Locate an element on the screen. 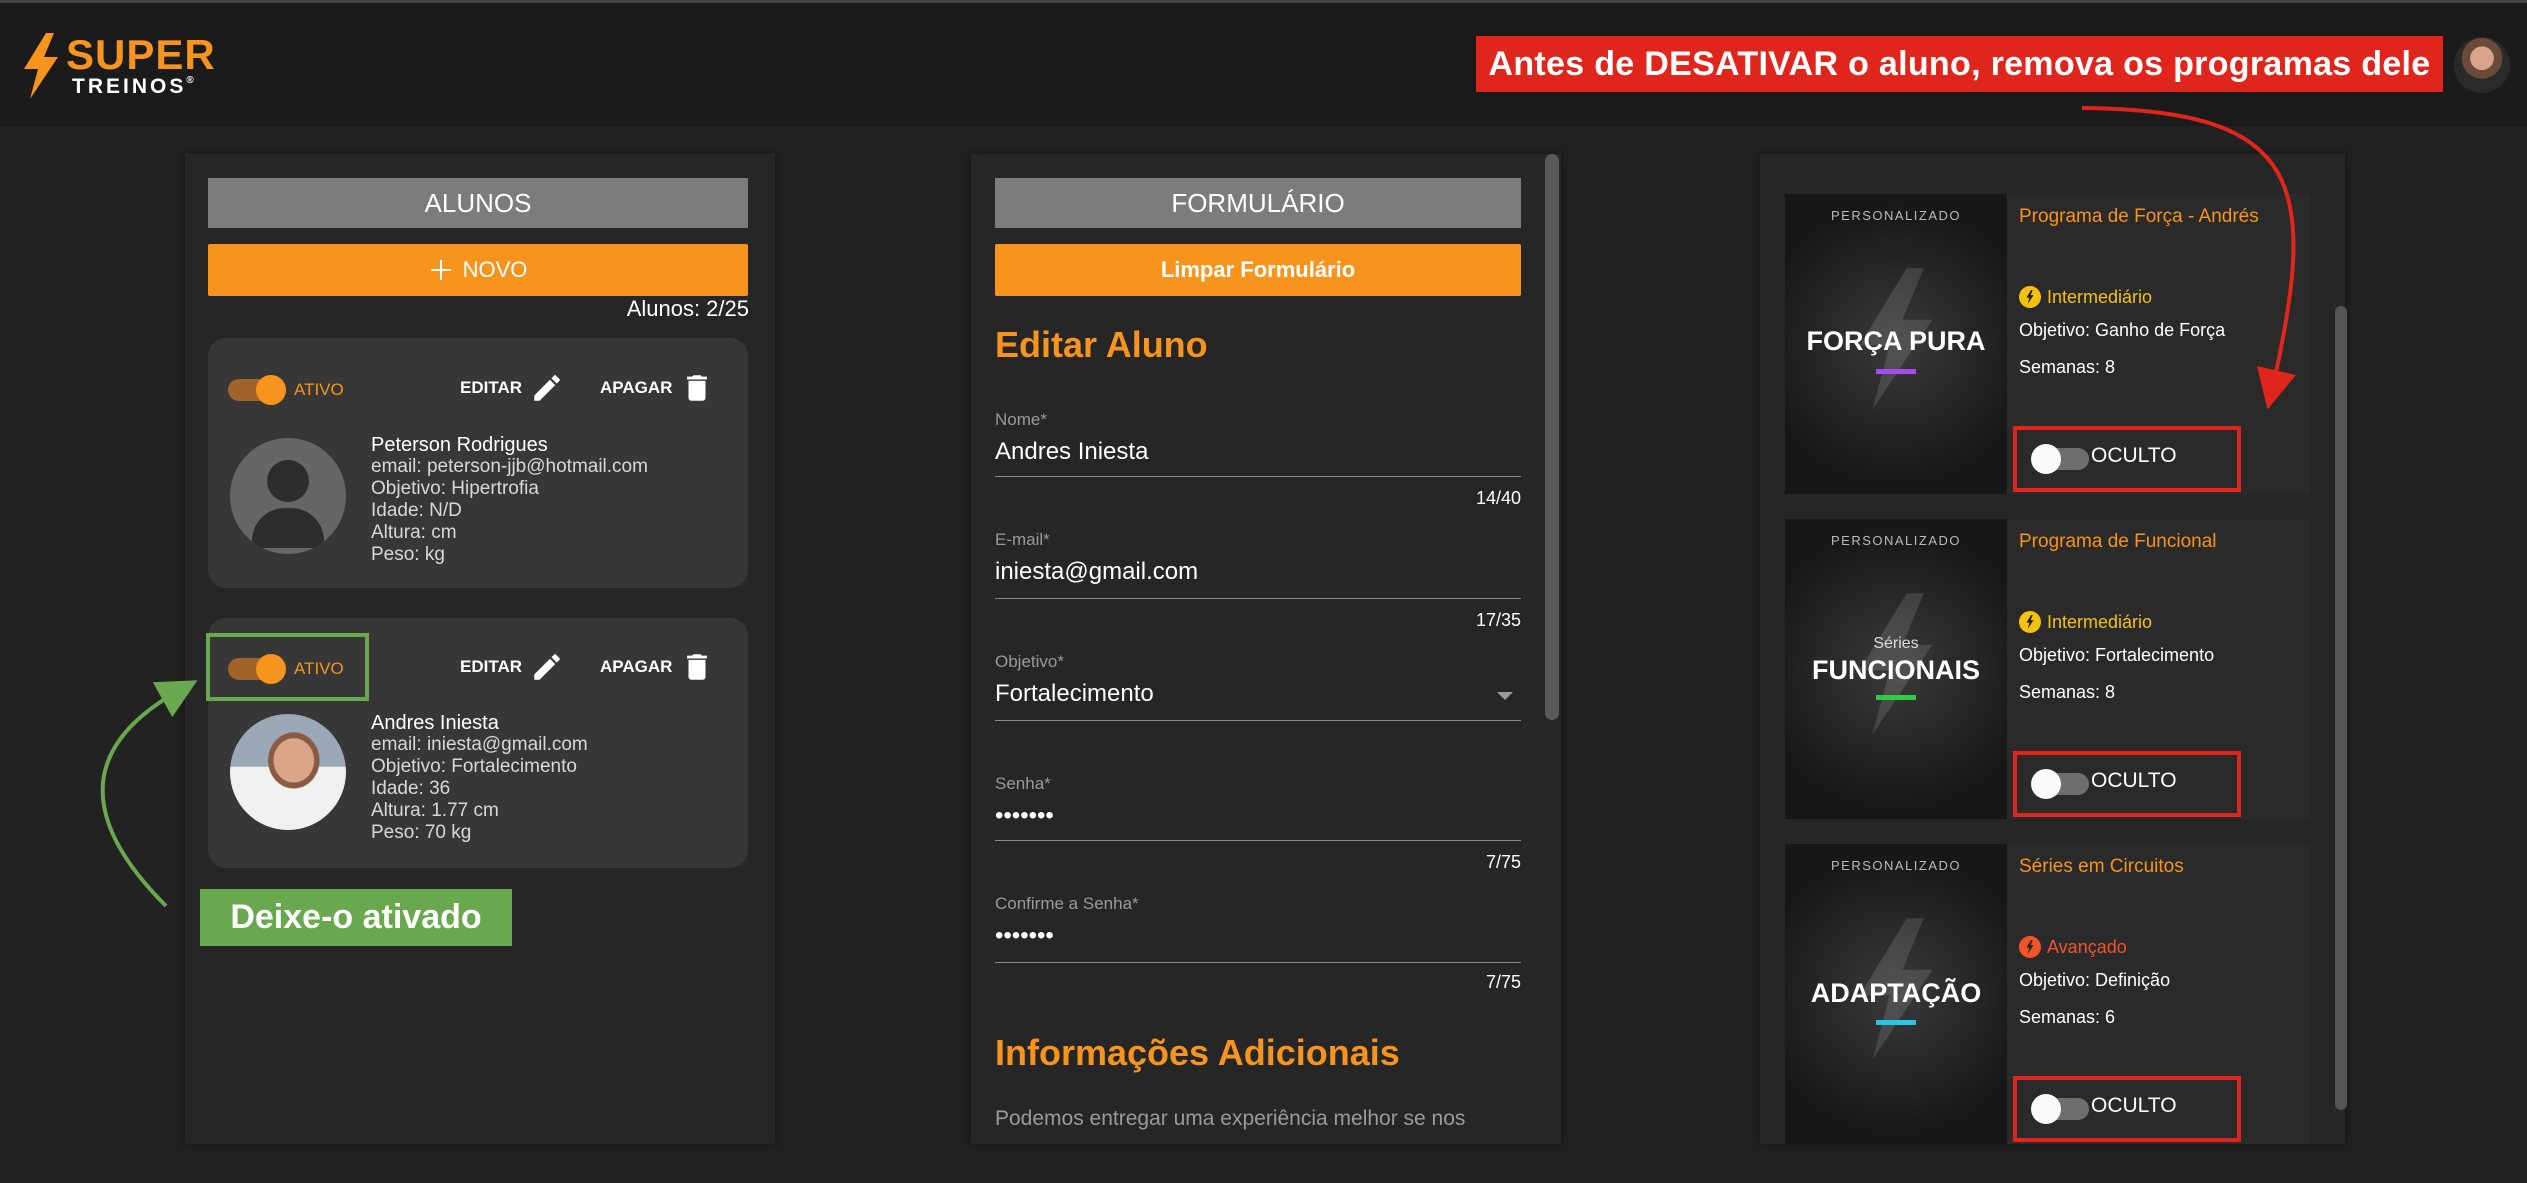 This screenshot has height=1183, width=2527. confirm-password-input: ••••••• is located at coordinates (1024, 936).